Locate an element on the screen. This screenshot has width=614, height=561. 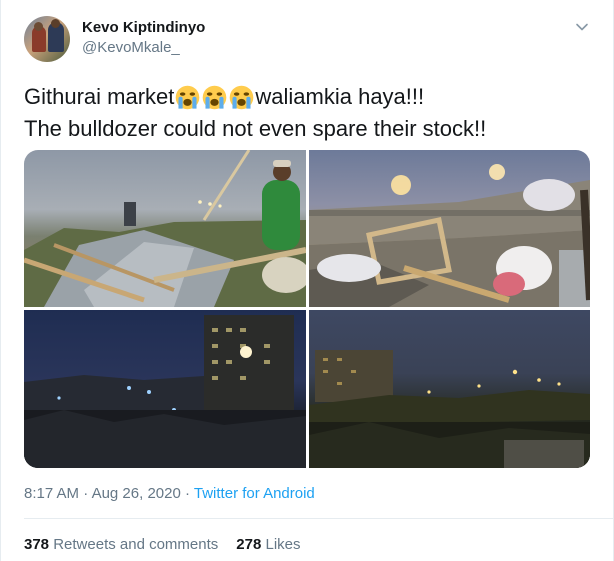
retweets-count: 378 is located at coordinates (37, 544).